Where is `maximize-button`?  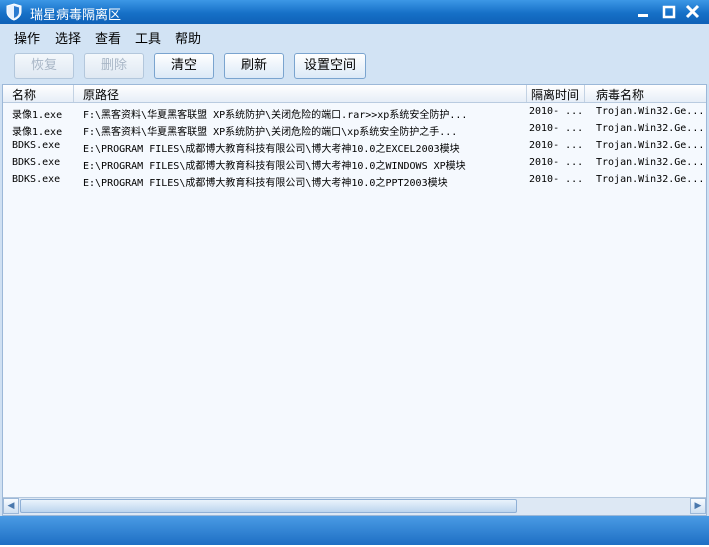 maximize-button is located at coordinates (669, 12).